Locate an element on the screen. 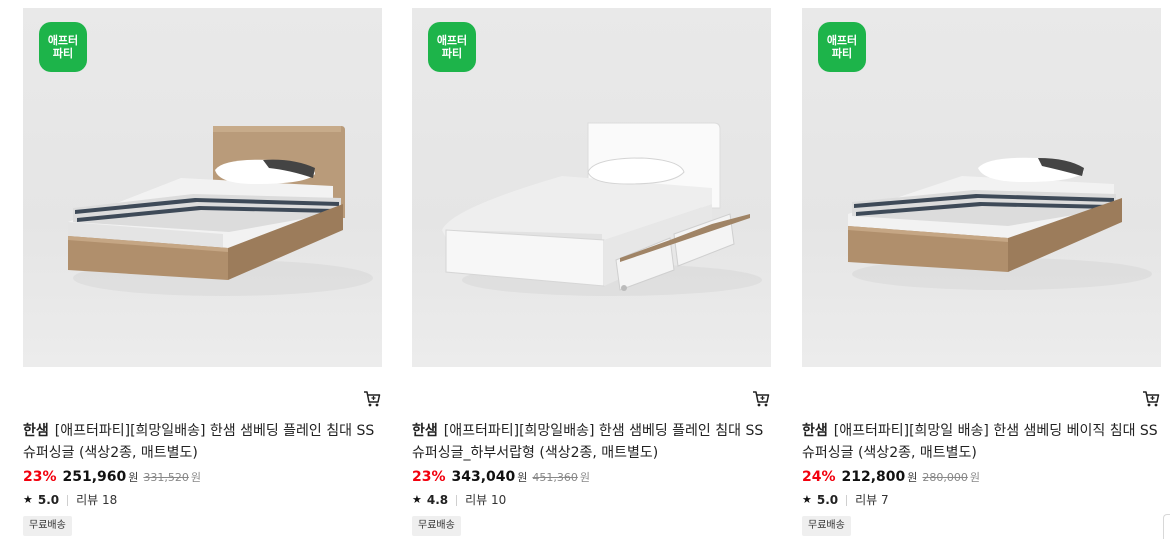 Image resolution: width=1170 pixels, height=539 pixels. rating-score: 4.8 is located at coordinates (437, 500).